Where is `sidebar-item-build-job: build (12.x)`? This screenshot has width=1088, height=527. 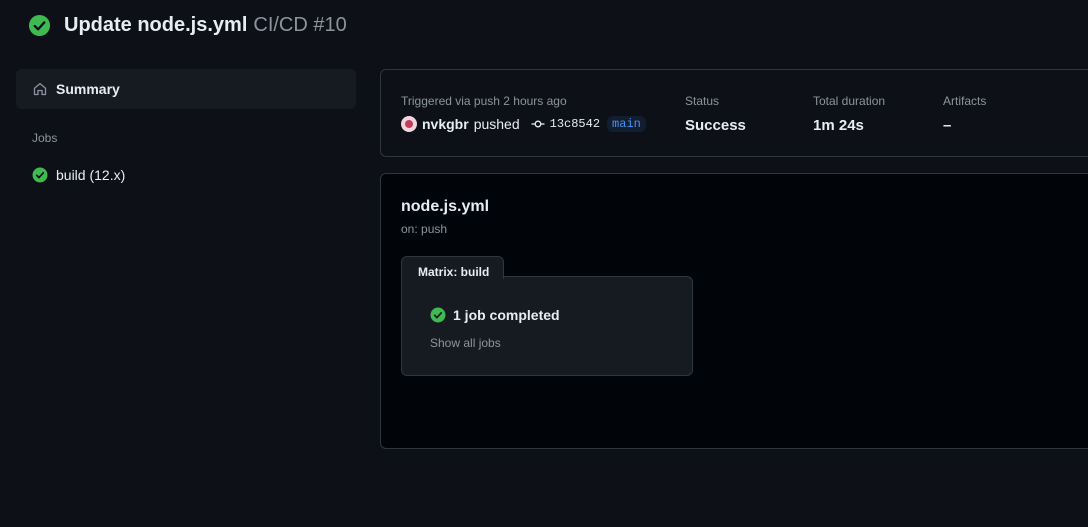
sidebar-item-build-job: build (12.x) is located at coordinates (186, 175).